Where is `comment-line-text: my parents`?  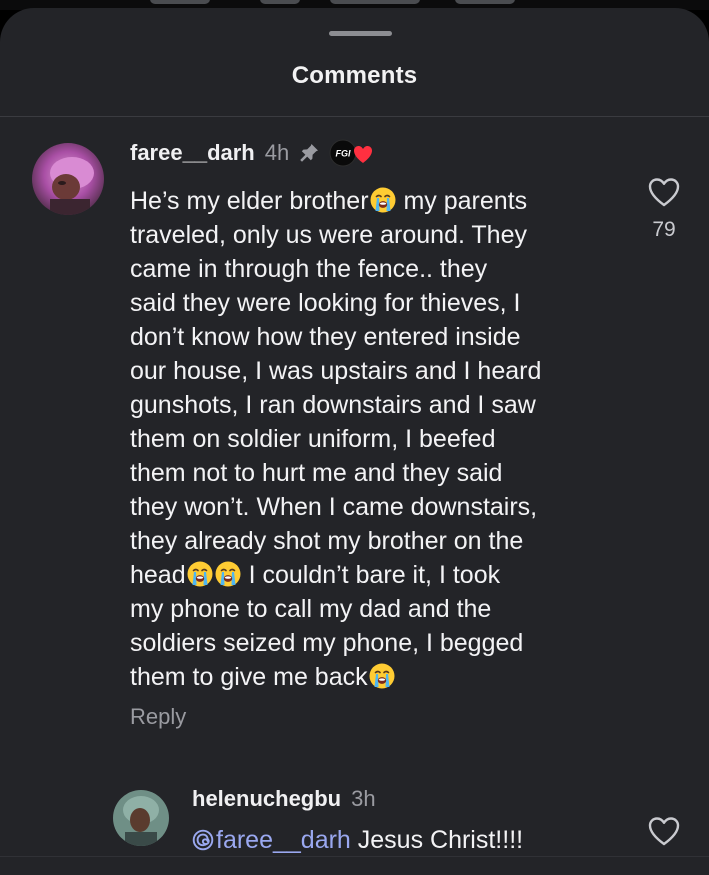
comment-line-text: my parents is located at coordinates (462, 201).